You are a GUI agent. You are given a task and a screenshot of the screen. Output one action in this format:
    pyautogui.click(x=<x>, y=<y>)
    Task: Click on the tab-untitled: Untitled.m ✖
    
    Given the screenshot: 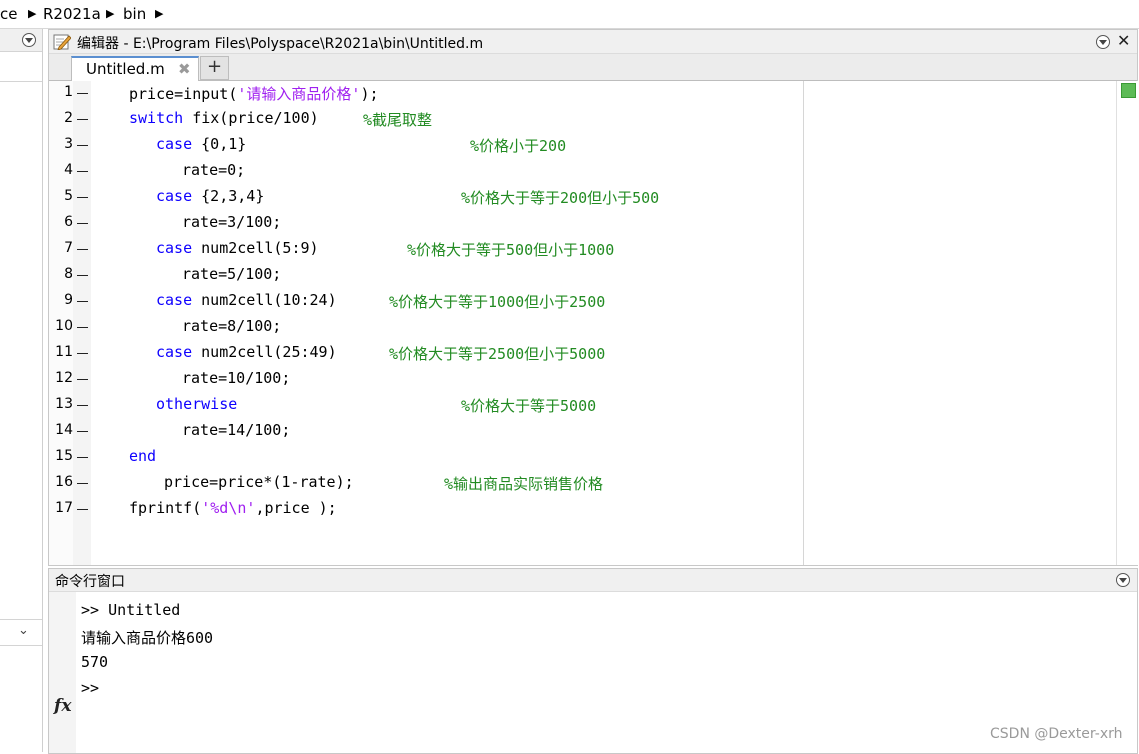 What is the action you would take?
    pyautogui.click(x=135, y=68)
    